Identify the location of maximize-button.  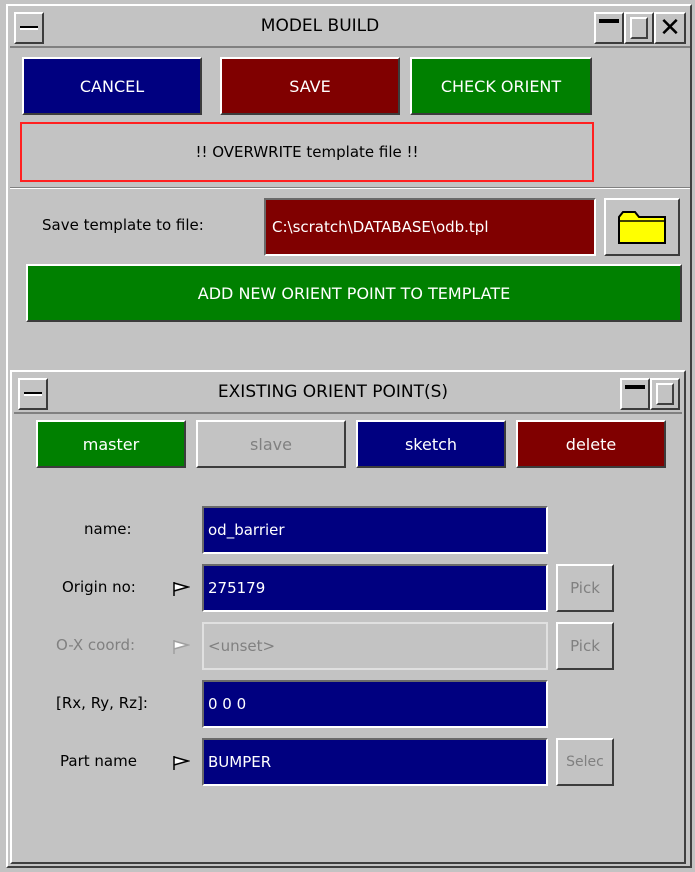
(639, 28).